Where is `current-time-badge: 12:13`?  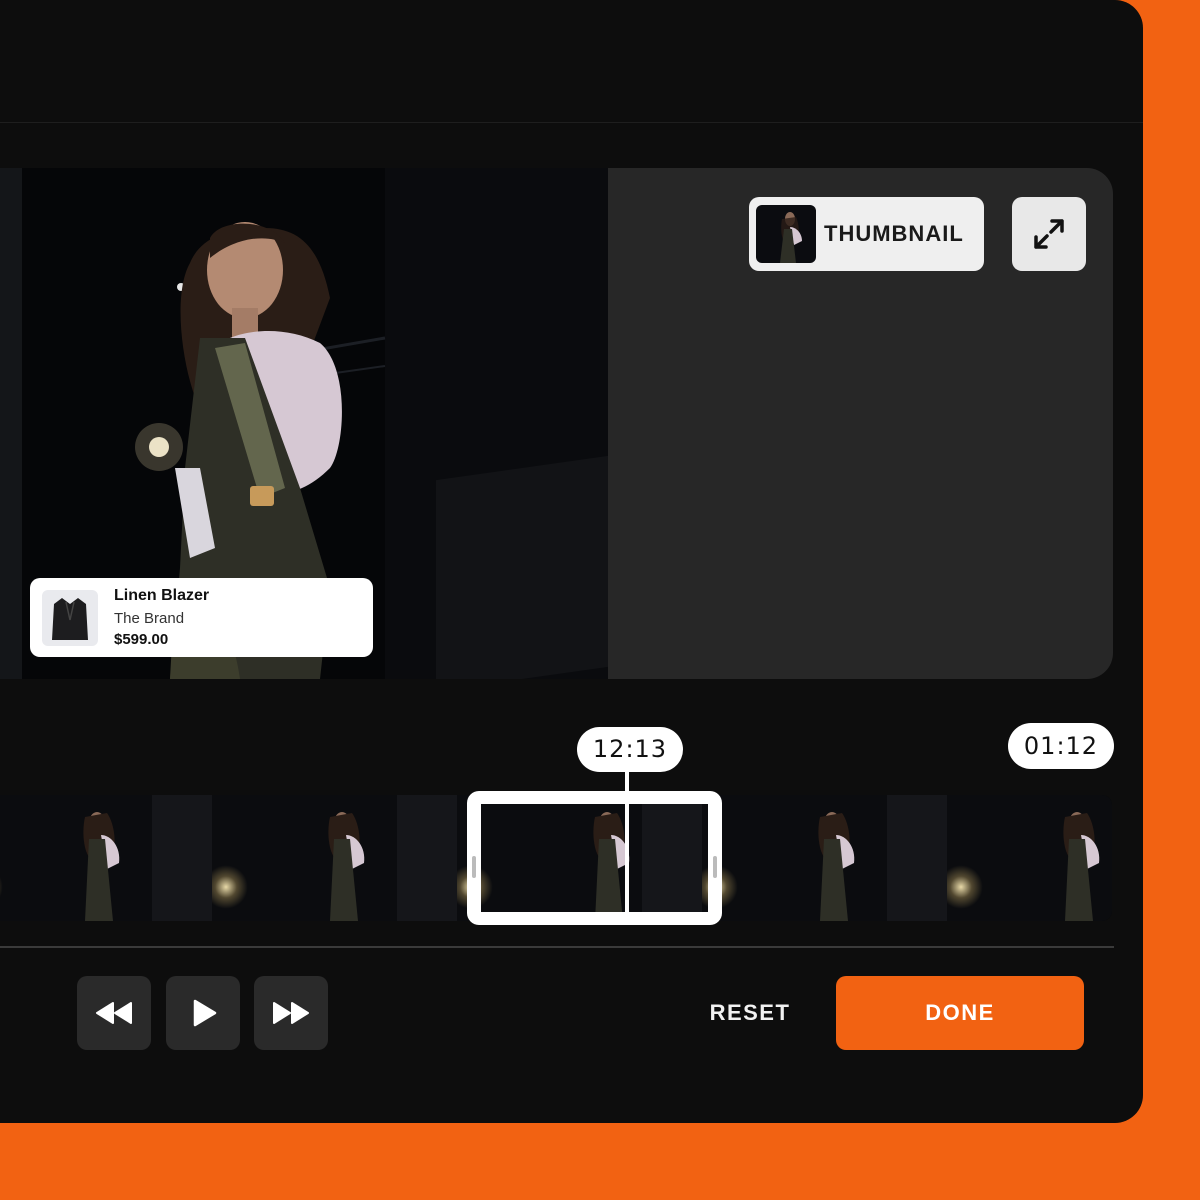
current-time-badge: 12:13 is located at coordinates (630, 749).